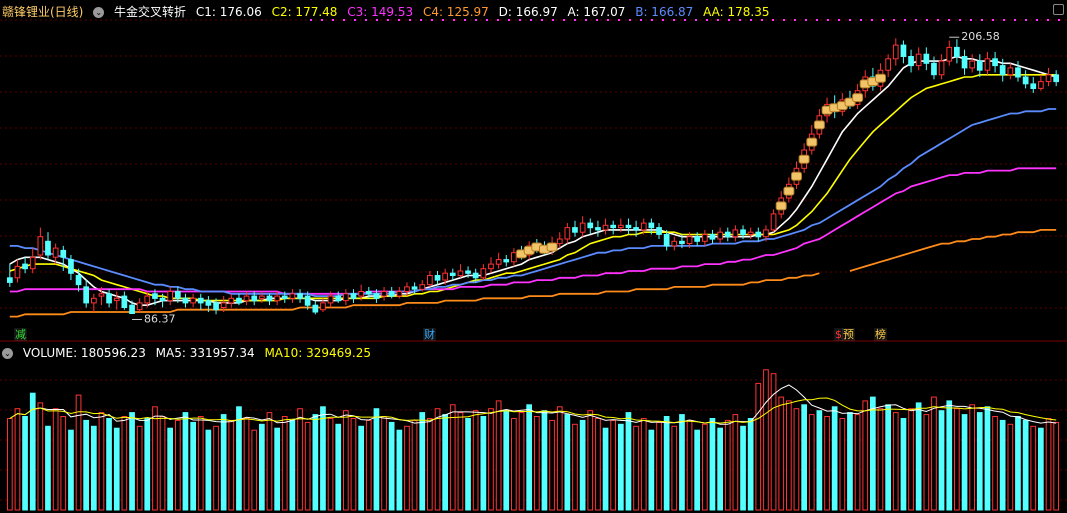 Image resolution: width=1067 pixels, height=513 pixels. Describe the element at coordinates (848, 334) in the screenshot. I see `event-badge-forecast: 预` at that location.